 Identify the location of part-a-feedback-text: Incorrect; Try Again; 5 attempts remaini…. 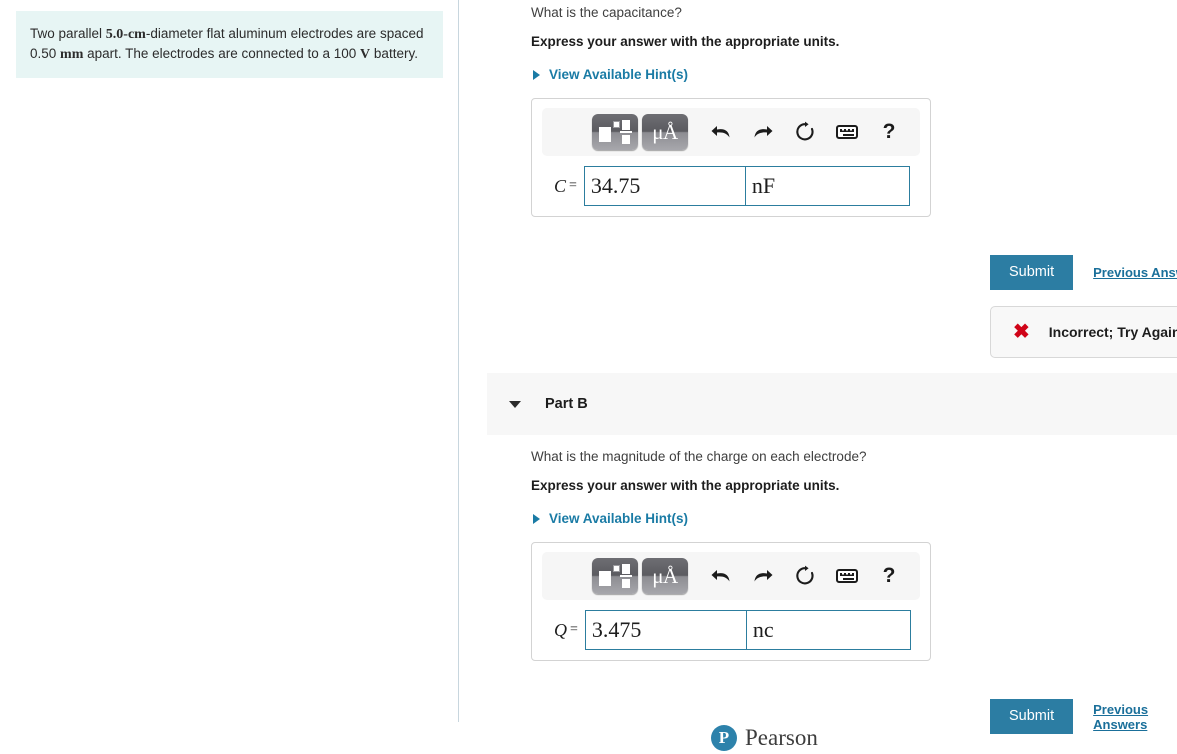
(1112, 332).